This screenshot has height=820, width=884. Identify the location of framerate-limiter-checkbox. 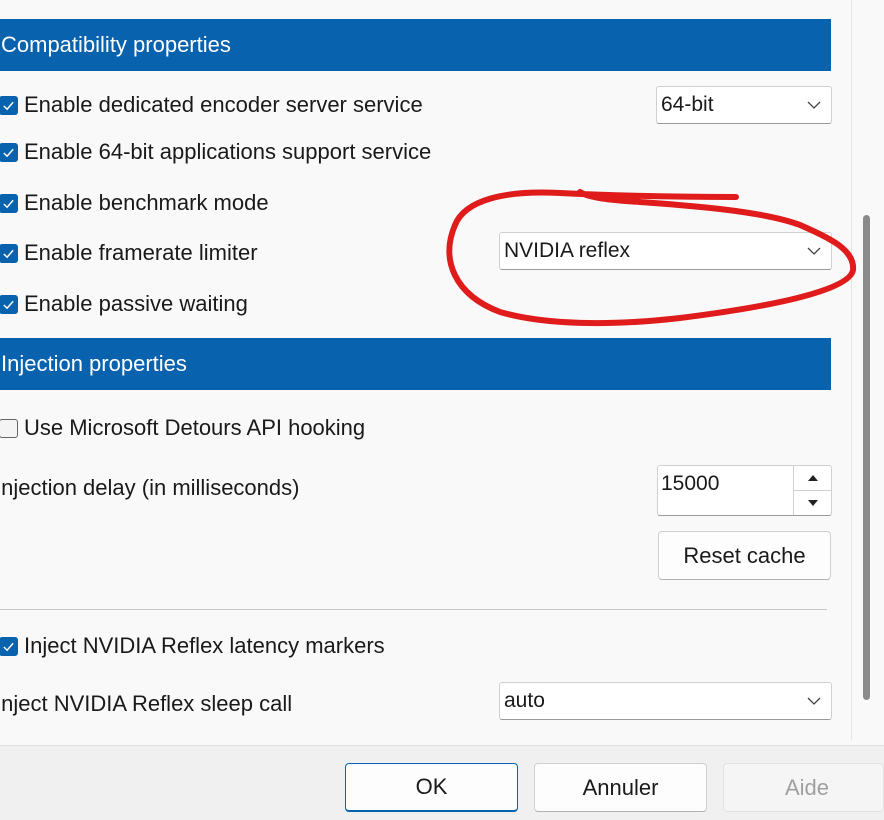
(9, 253).